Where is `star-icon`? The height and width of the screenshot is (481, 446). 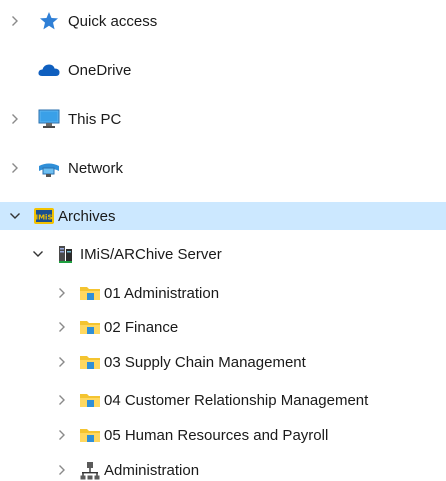 star-icon is located at coordinates (49, 21).